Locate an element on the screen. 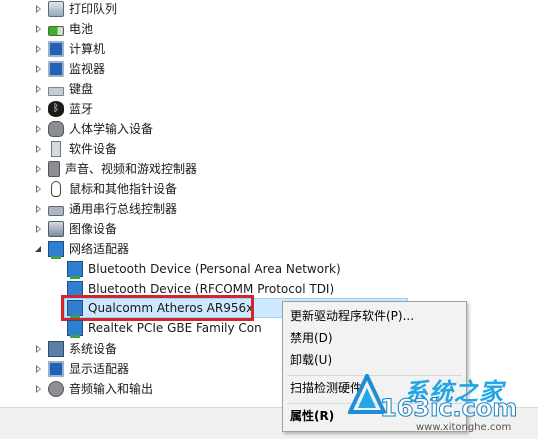 This screenshot has width=538, height=439. tree-item-label: 监视器 is located at coordinates (87, 69).